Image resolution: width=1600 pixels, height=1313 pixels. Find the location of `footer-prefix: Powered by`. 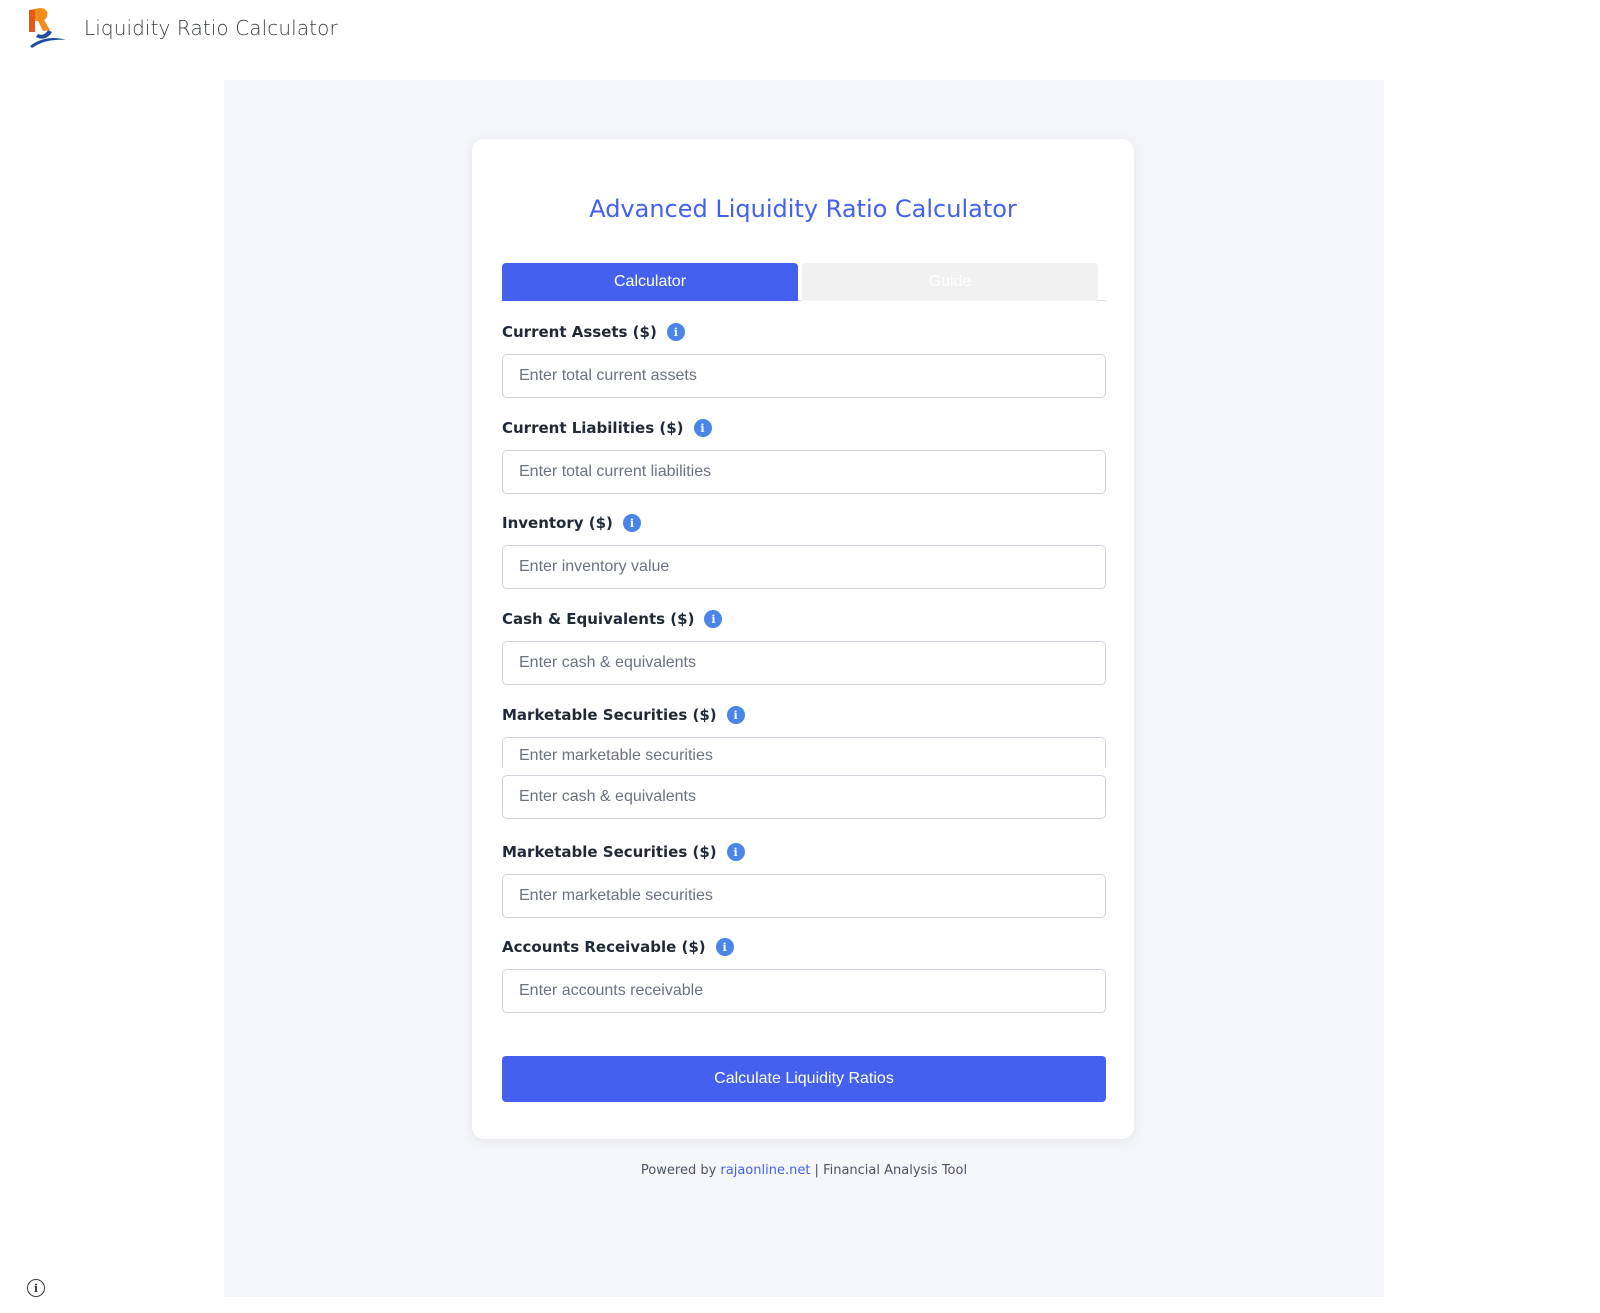

footer-prefix: Powered by is located at coordinates (680, 1170).